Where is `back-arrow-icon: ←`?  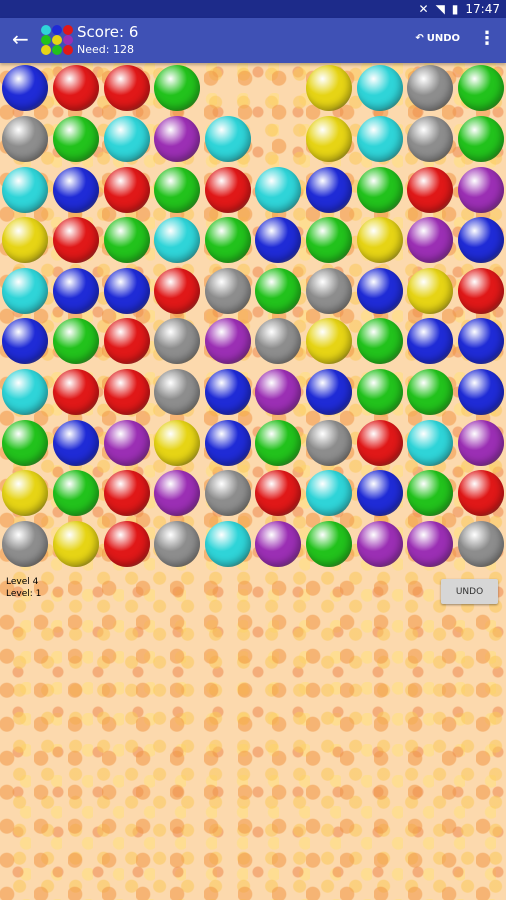
back-arrow-icon: ← is located at coordinates (20, 39).